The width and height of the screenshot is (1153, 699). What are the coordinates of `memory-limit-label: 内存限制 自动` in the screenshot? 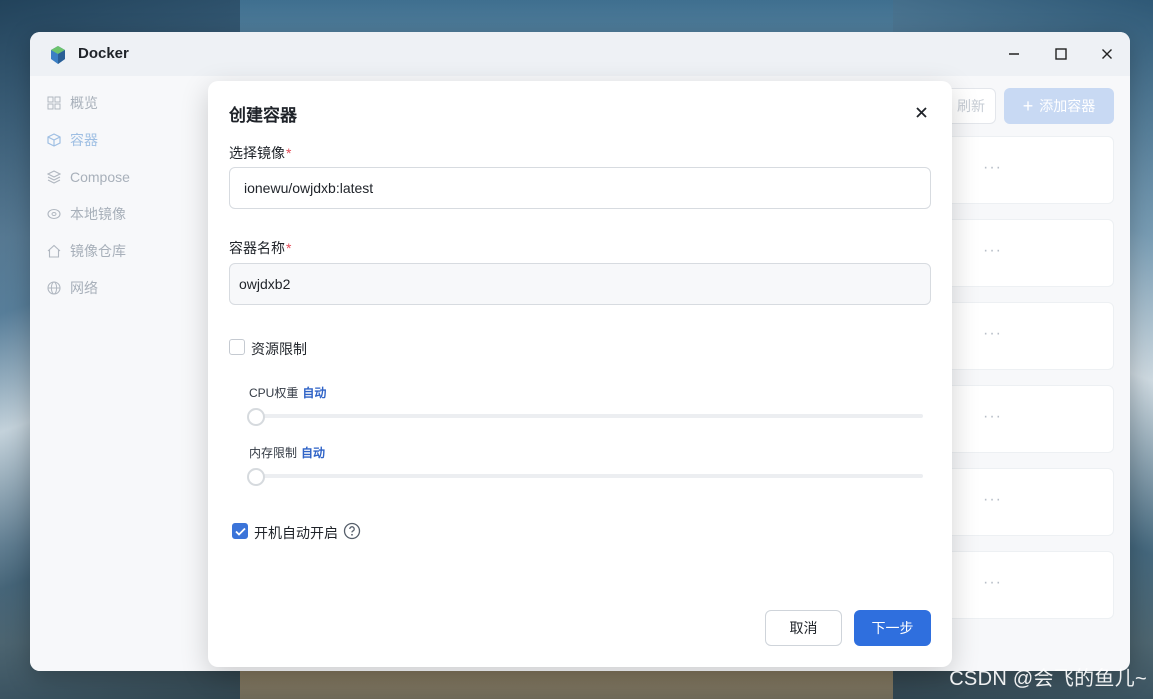 It's located at (287, 452).